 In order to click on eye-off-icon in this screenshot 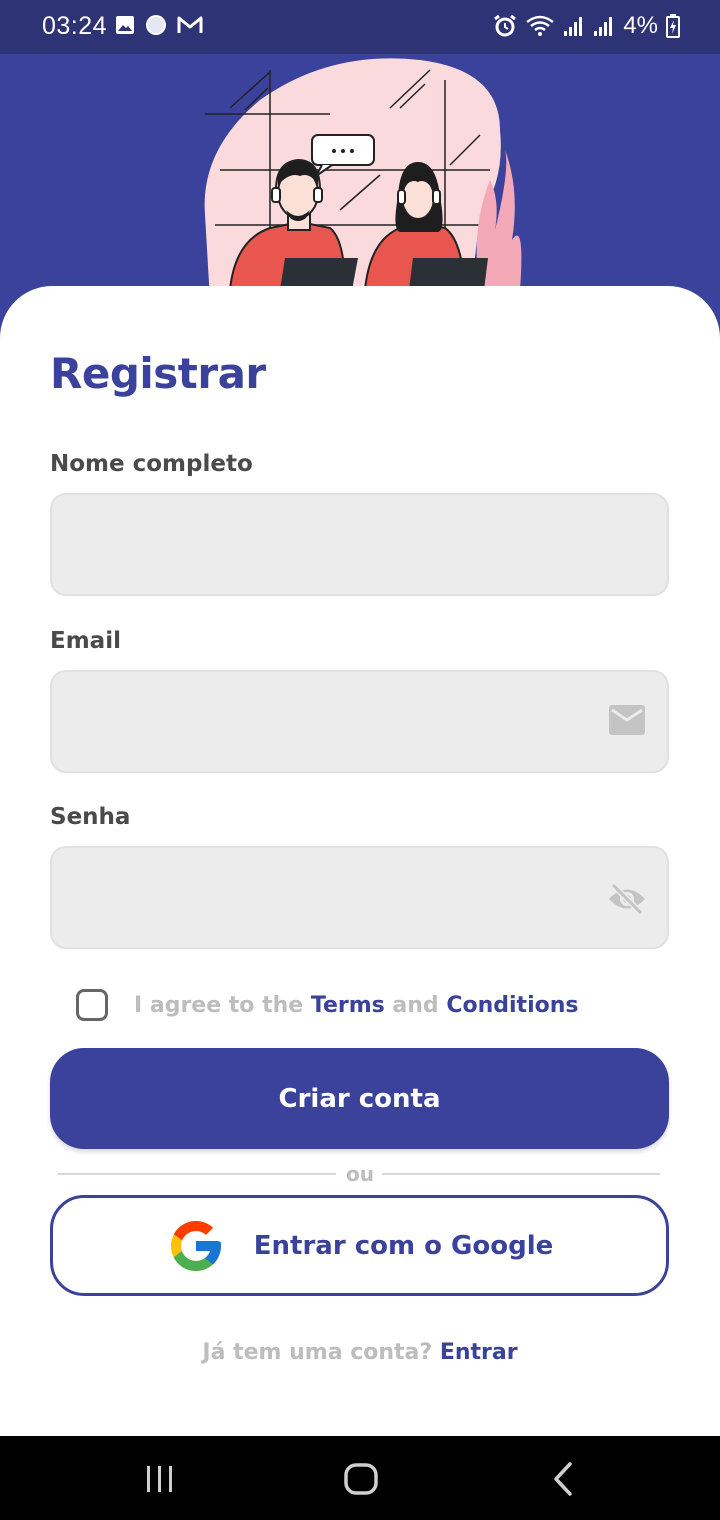, I will do `click(627, 899)`.